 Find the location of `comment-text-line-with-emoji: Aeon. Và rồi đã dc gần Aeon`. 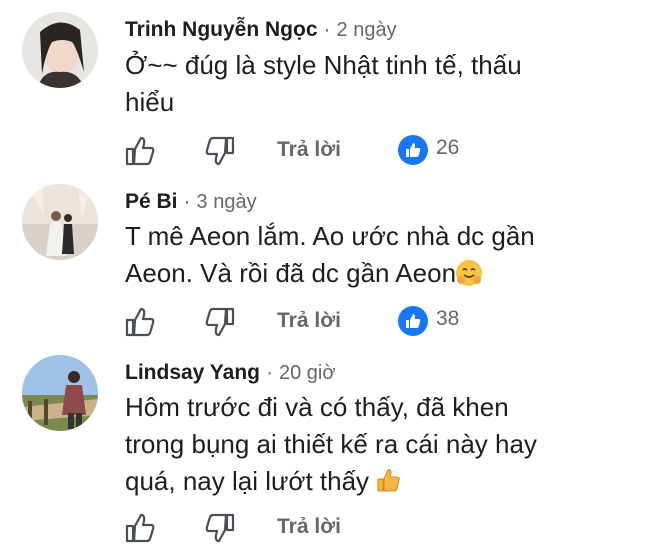

comment-text-line-with-emoji: Aeon. Và rồi đã dc gần Aeon is located at coordinates (375, 273).